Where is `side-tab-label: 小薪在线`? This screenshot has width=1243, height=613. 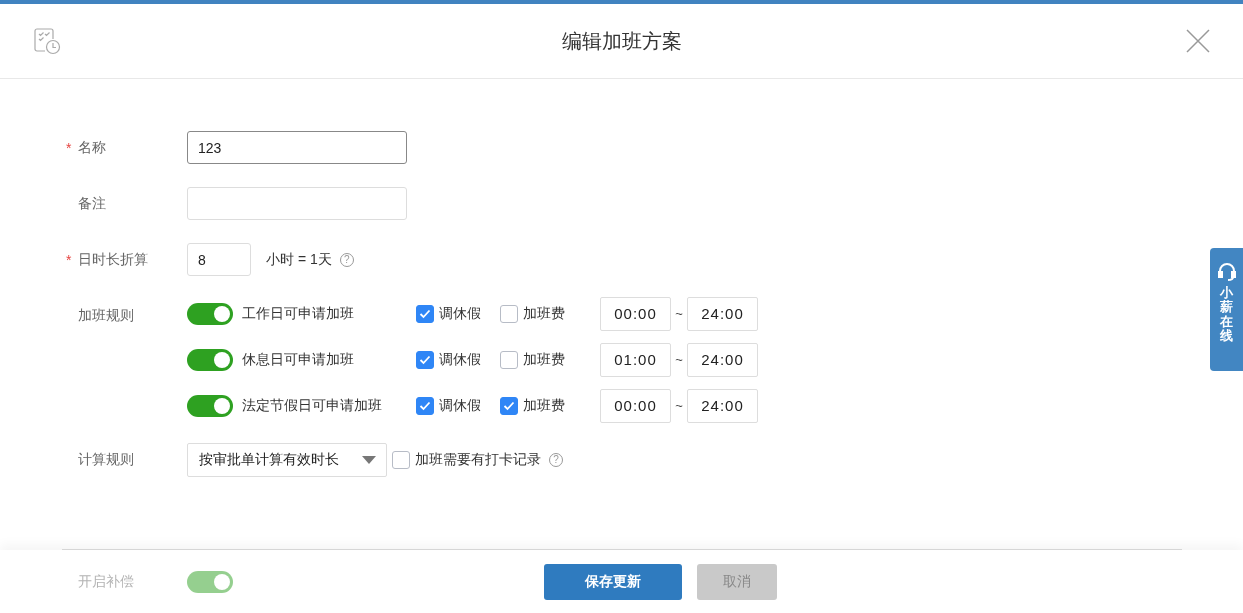 side-tab-label: 小薪在线 is located at coordinates (1226, 315).